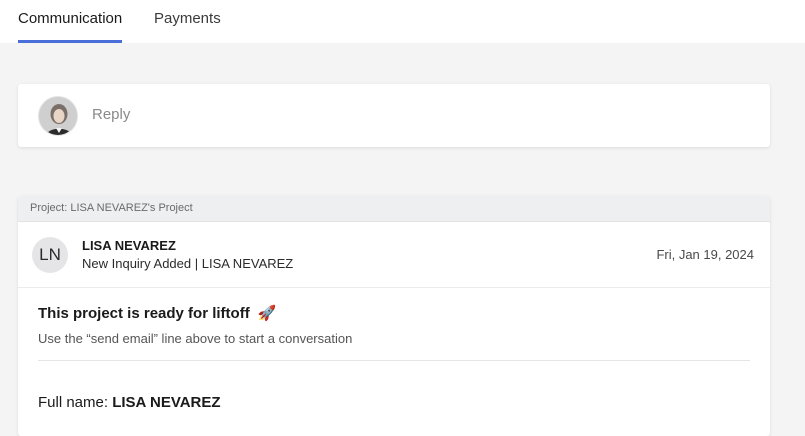  Describe the element at coordinates (394, 115) in the screenshot. I see `reply-box: Reply` at that location.